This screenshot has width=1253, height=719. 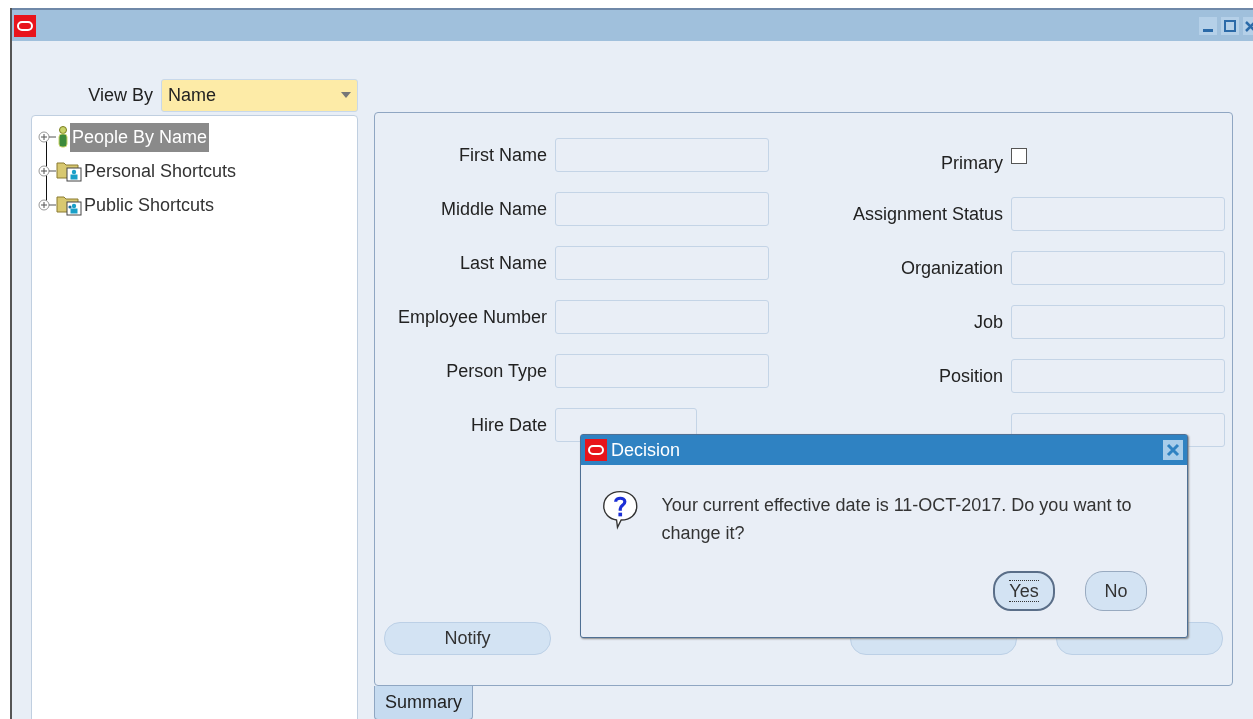 I want to click on field-label: Person Type, so click(x=496, y=371).